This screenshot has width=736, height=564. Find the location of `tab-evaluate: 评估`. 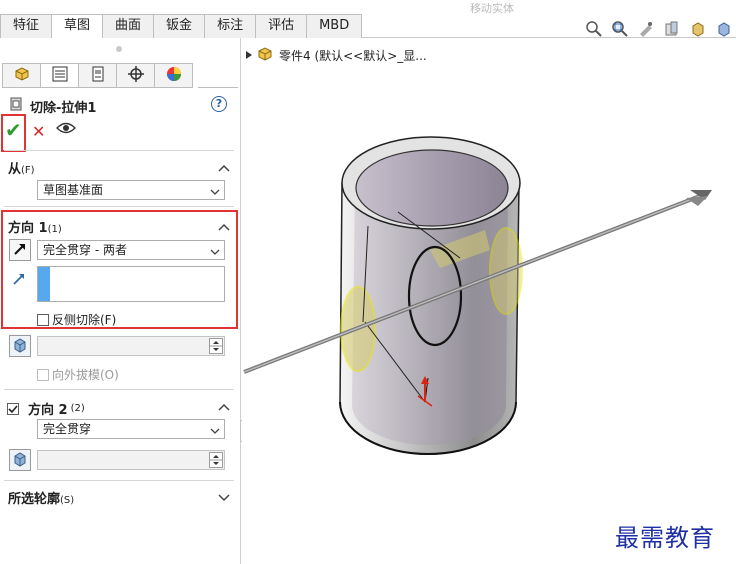

tab-evaluate: 评估 is located at coordinates (281, 26).